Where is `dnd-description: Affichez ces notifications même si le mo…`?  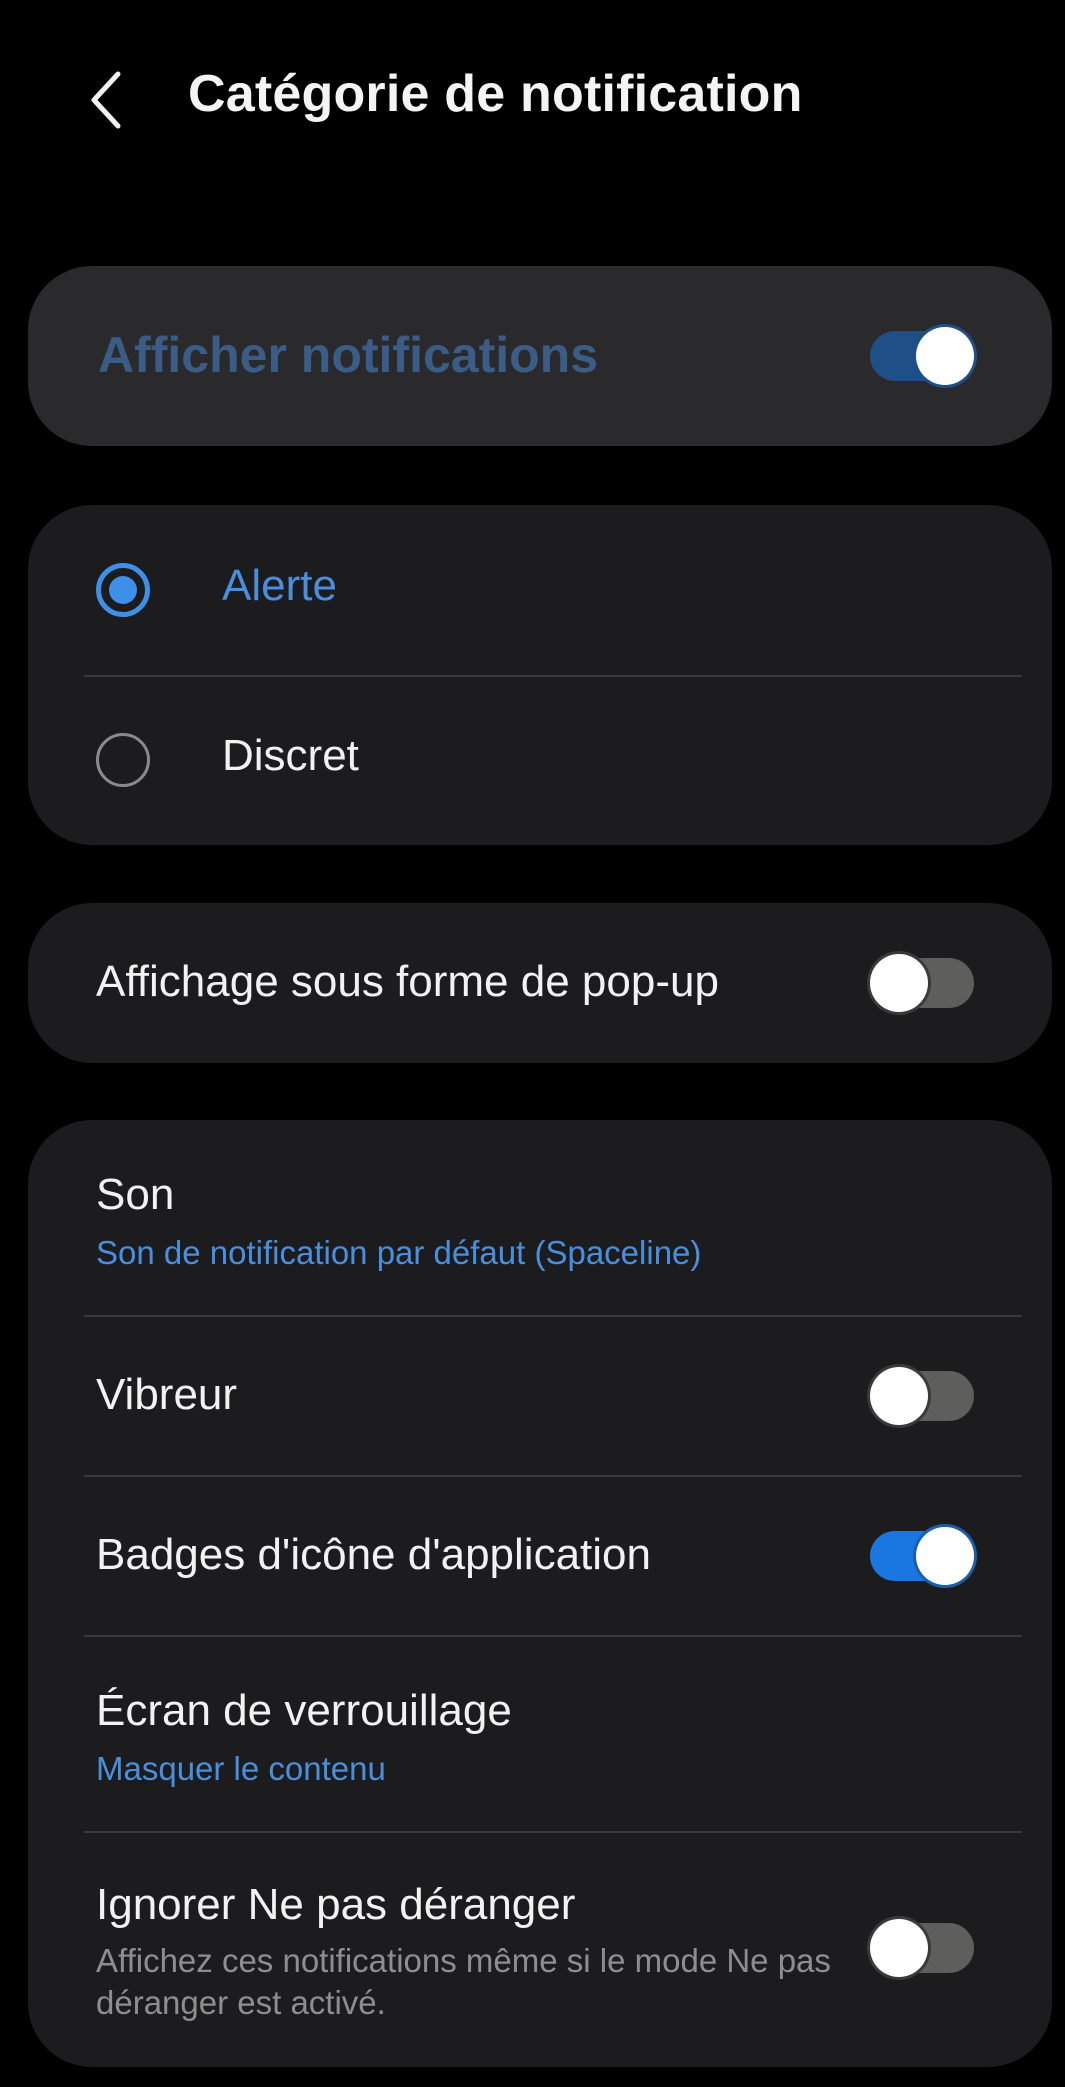 dnd-description: Affichez ces notifications même si le mo… is located at coordinates (463, 1981).